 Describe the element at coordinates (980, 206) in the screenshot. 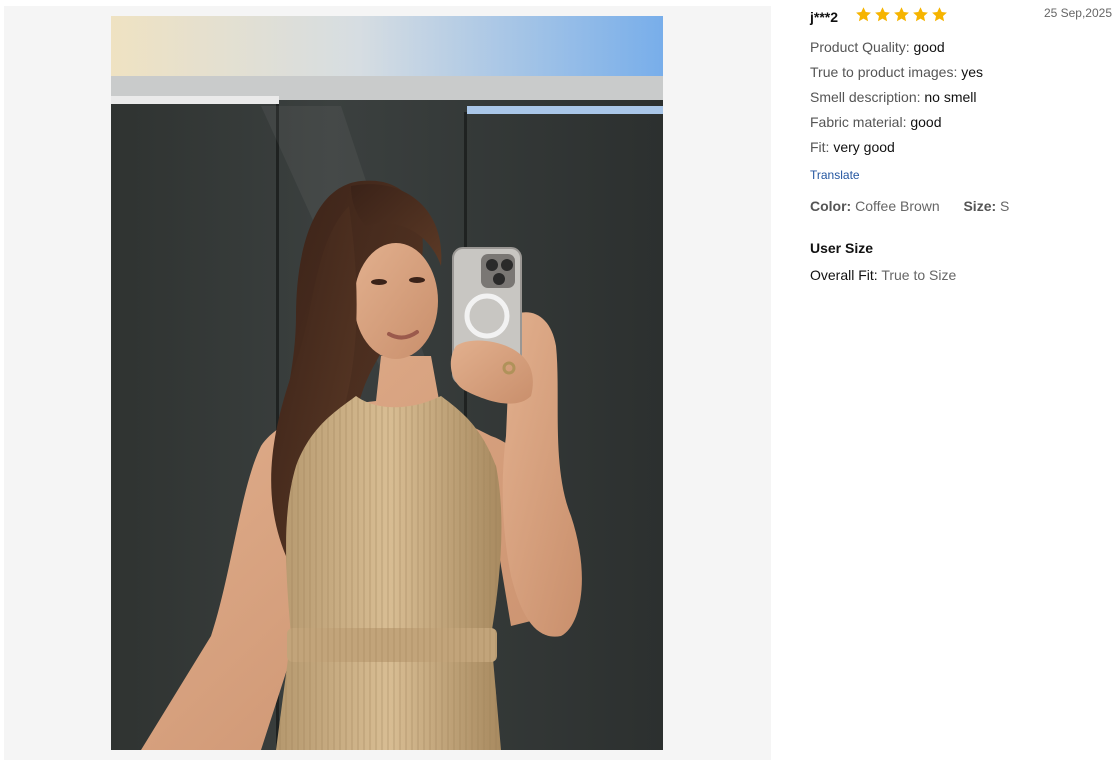

I see `size-label: Size:` at that location.